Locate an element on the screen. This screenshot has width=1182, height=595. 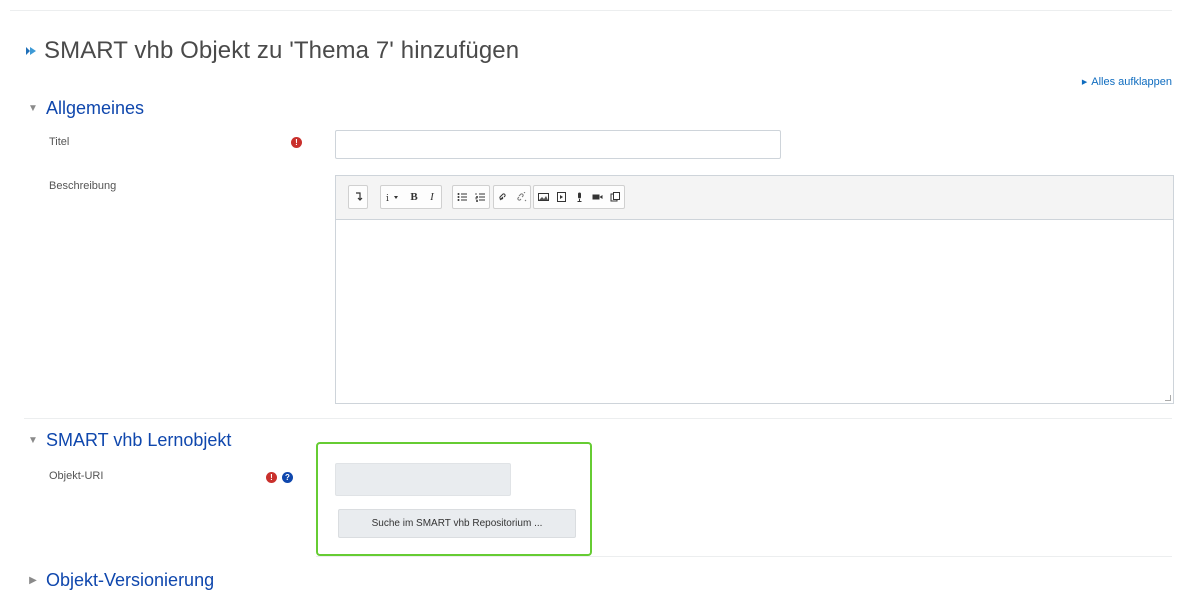
manage-files-icon is located at coordinates (615, 197).